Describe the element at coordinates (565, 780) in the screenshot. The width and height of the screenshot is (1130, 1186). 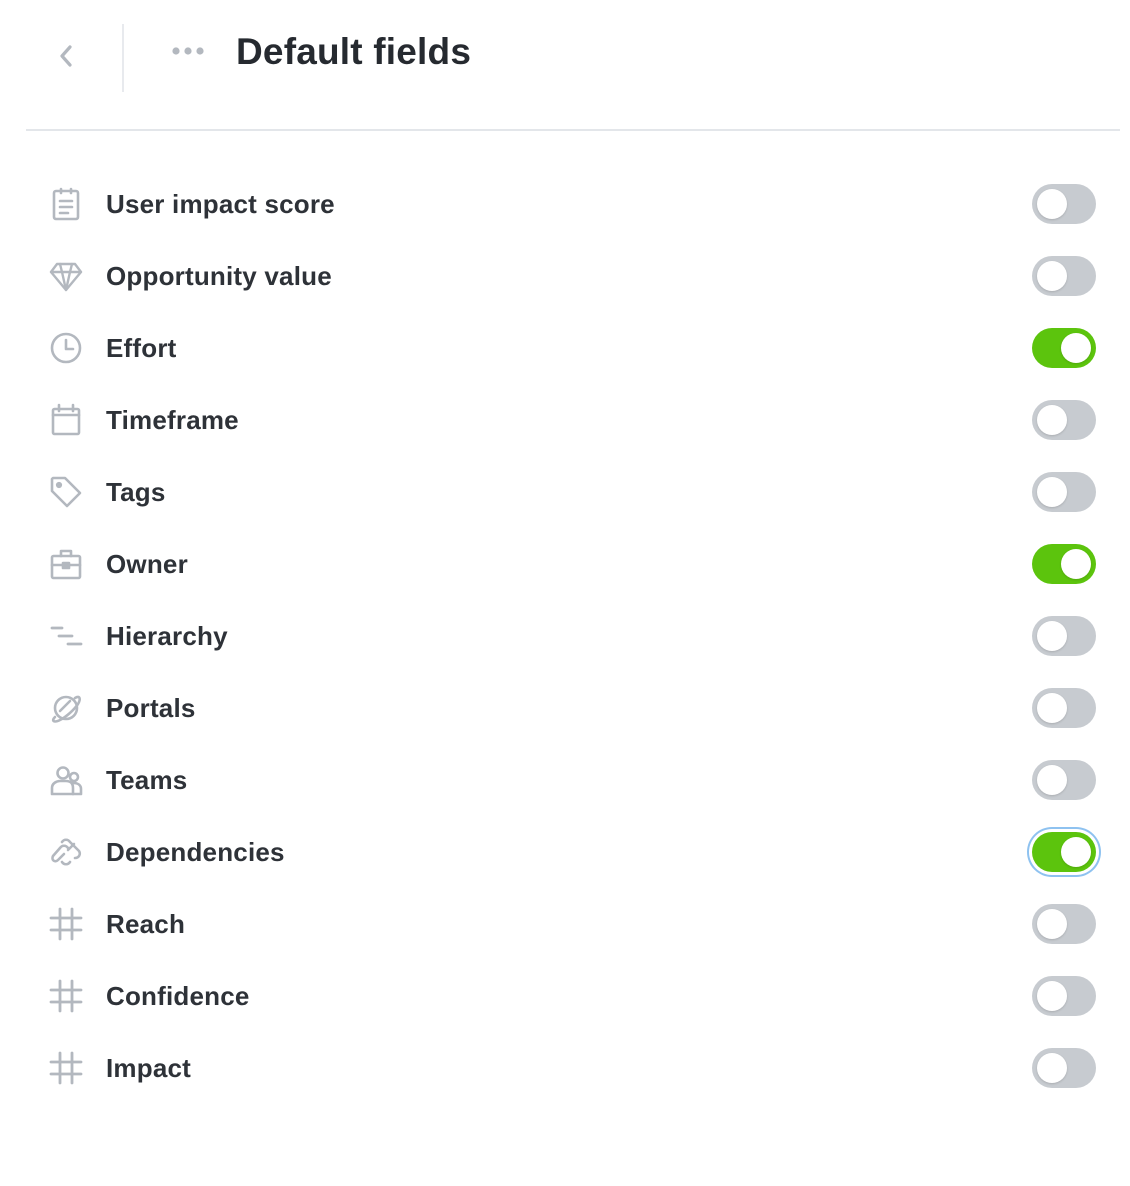
I see `field-row-teams: Teams` at that location.